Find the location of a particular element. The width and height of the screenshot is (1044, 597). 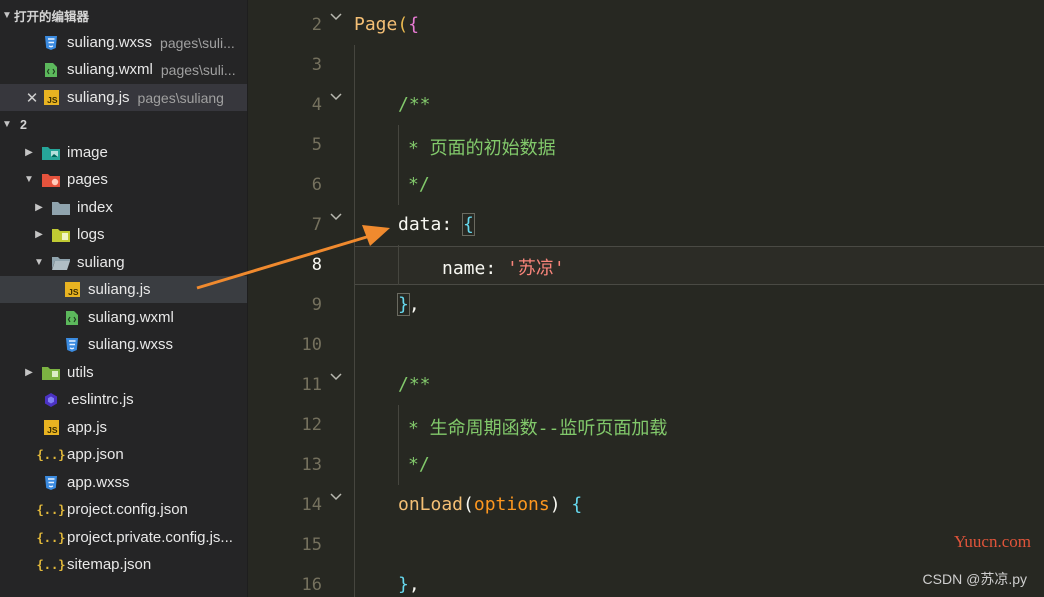

csdn-watermark: CSDN @苏凉.py is located at coordinates (974, 579).